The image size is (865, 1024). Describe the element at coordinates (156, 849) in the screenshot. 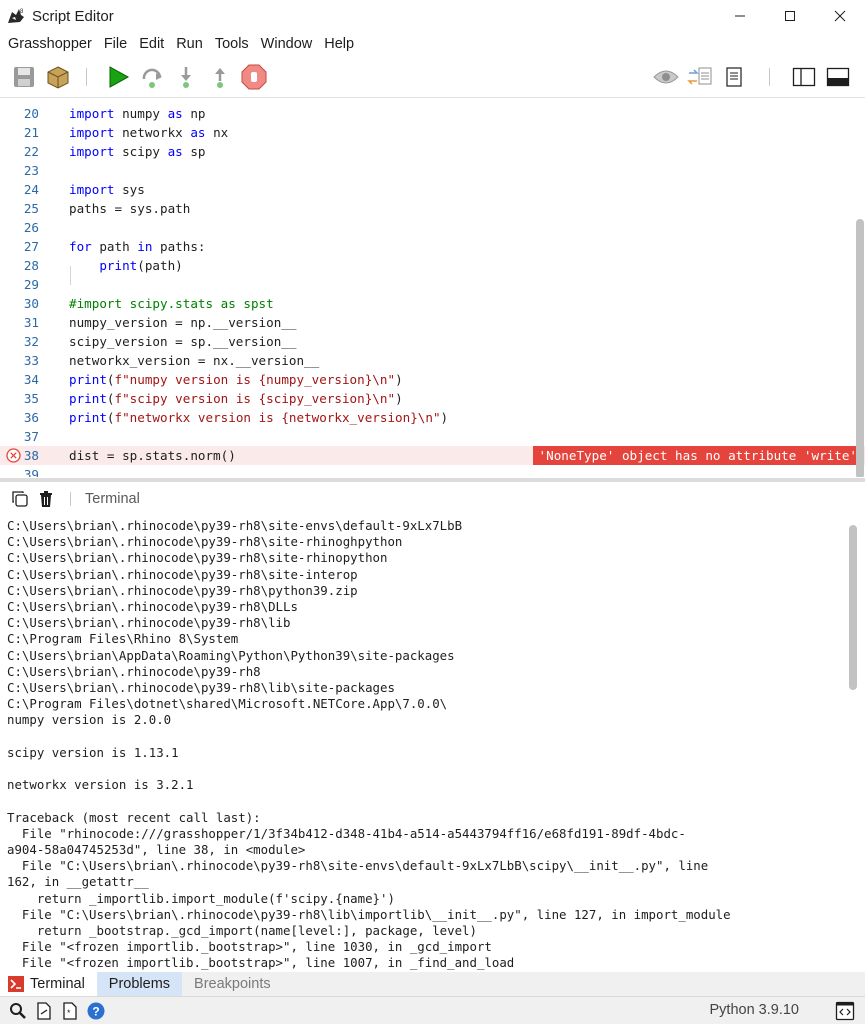

I see `terminal-line: a904-58a04745253d", line 38, in <module>` at that location.